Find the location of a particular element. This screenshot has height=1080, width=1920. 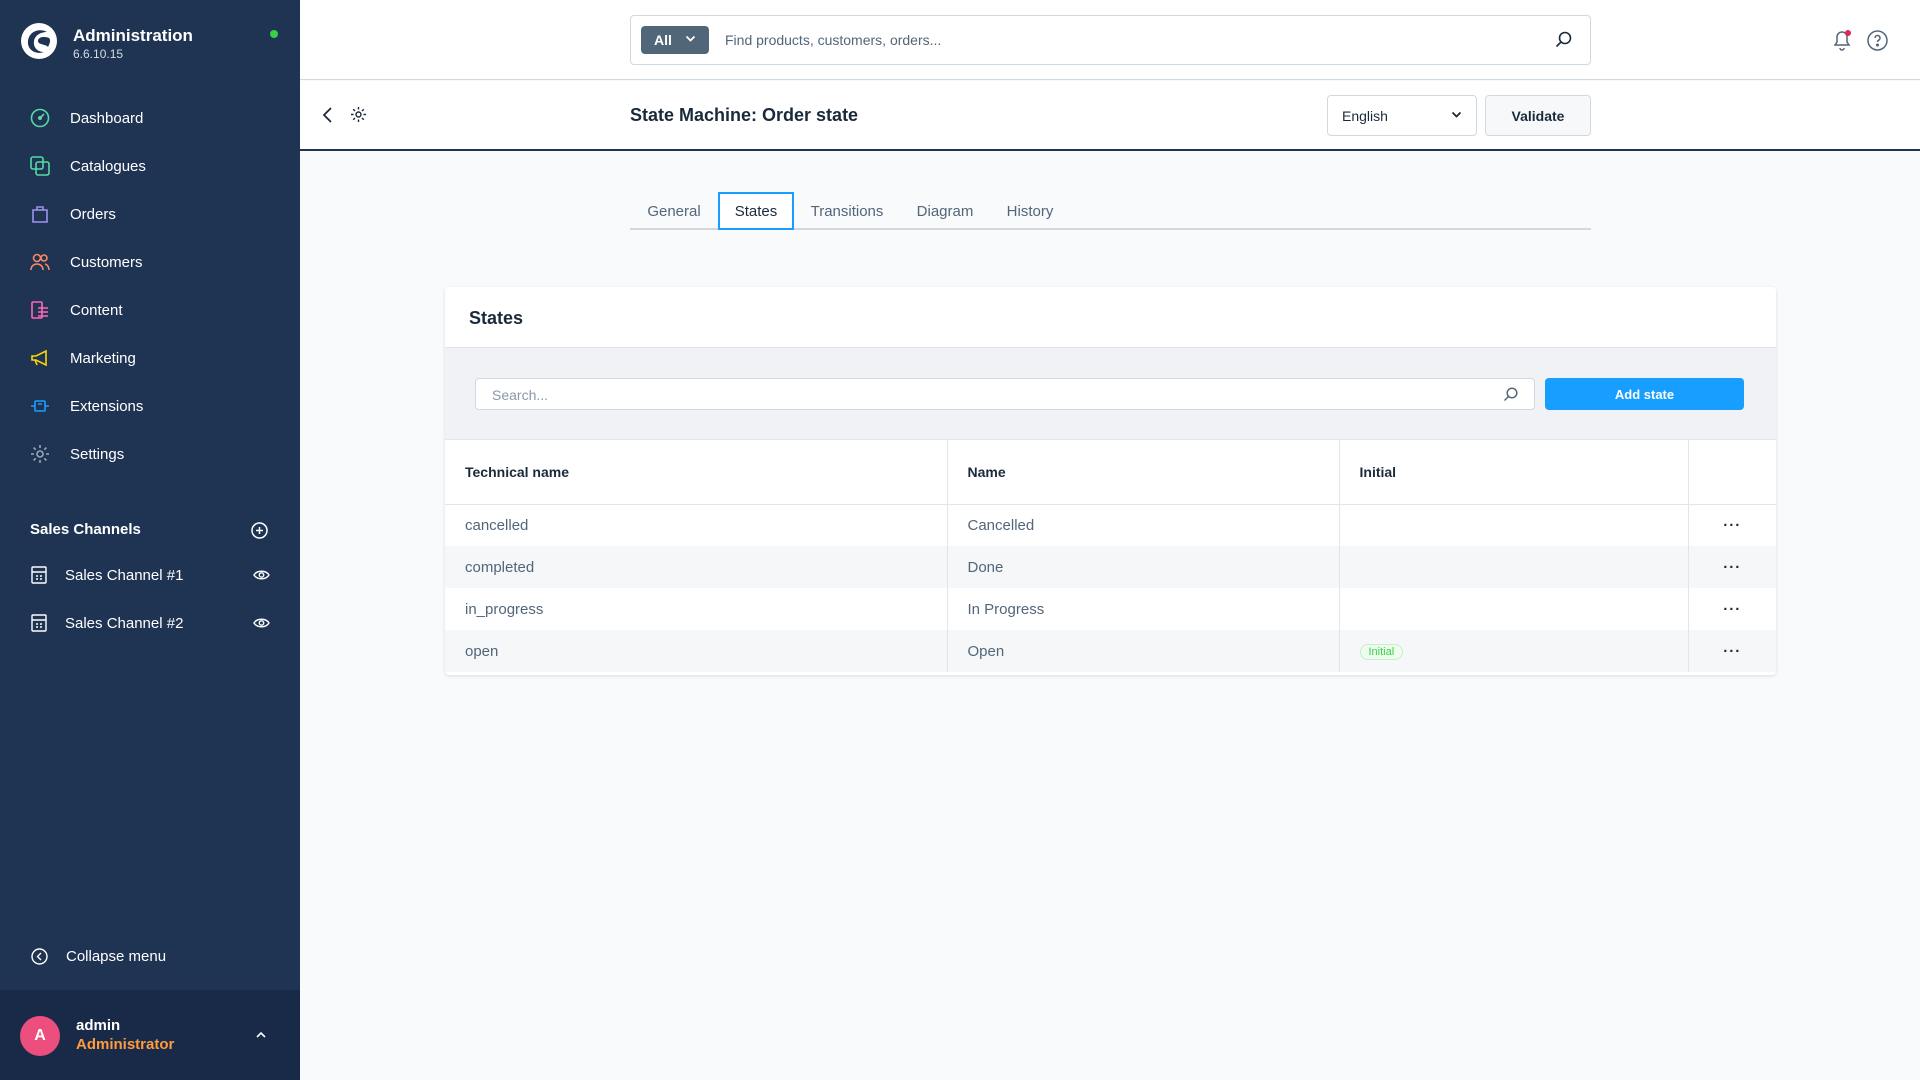

sales-channel-item-2: Sales Channel #2 is located at coordinates (150, 623).